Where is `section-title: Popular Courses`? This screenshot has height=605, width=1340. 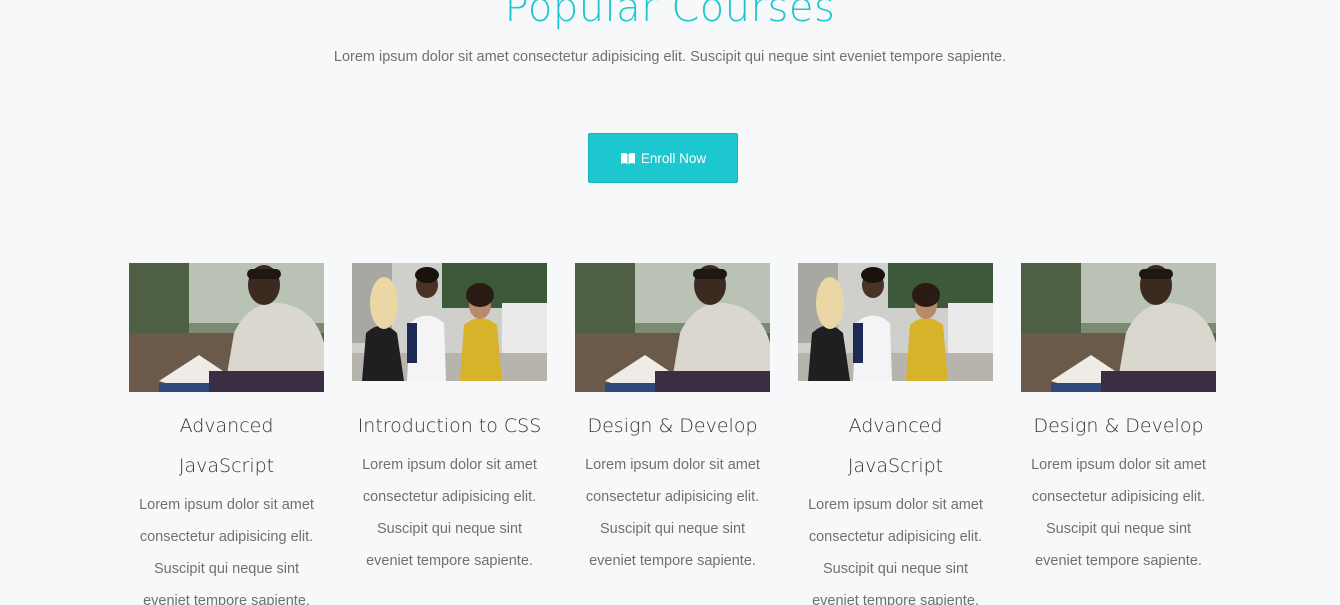
section-title: Popular Courses is located at coordinates (670, 15).